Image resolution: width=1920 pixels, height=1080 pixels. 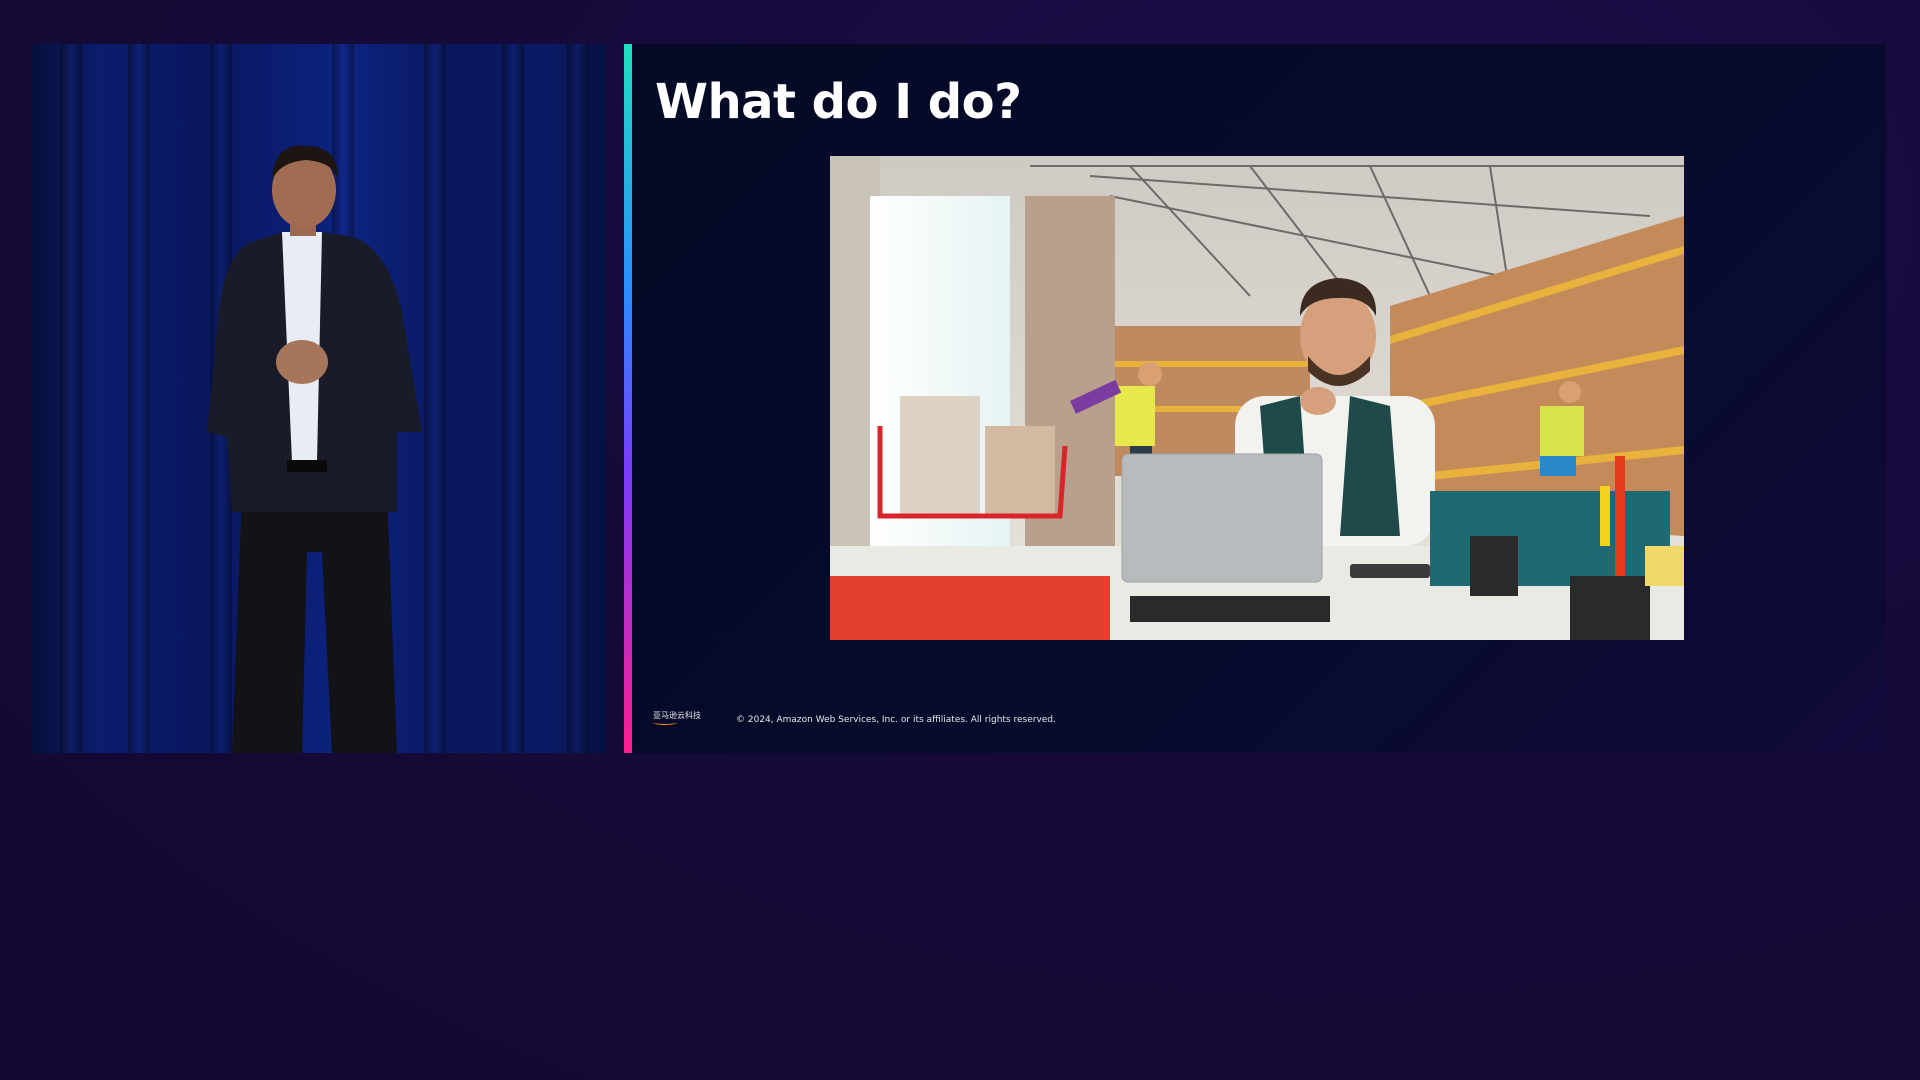 I want to click on slide-title: What do I do?, so click(x=838, y=102).